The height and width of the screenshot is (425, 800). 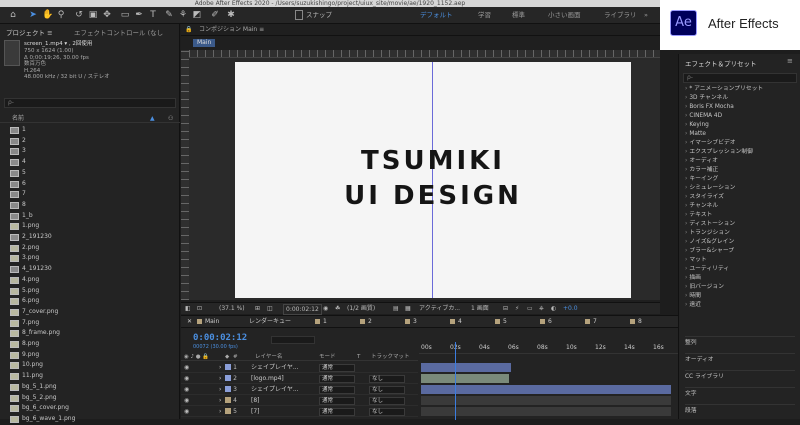 I want to click on project-item: 8_frame.png, so click(x=90, y=333).